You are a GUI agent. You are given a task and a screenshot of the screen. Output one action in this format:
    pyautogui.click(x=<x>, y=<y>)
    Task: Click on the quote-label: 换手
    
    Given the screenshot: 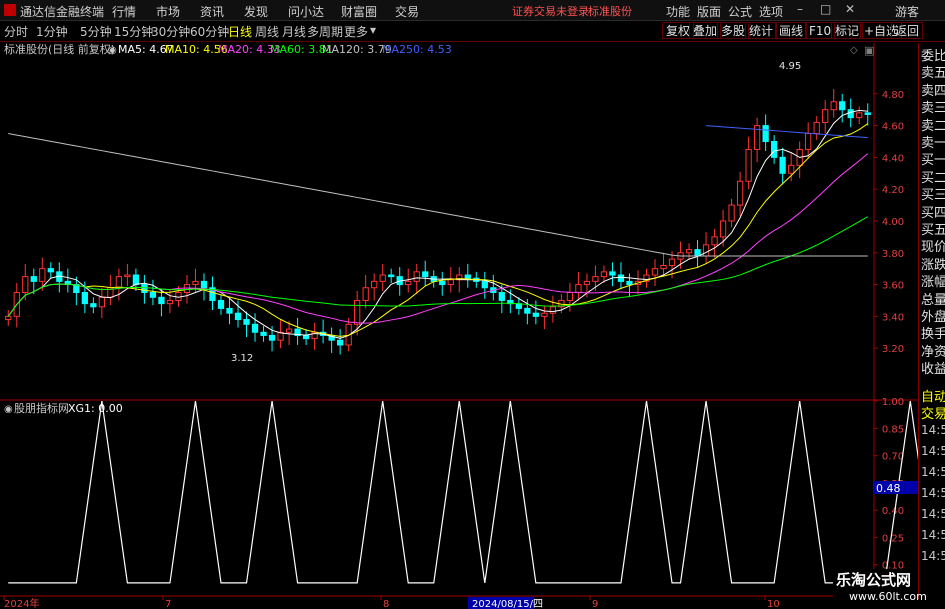 What is the action you would take?
    pyautogui.click(x=933, y=335)
    